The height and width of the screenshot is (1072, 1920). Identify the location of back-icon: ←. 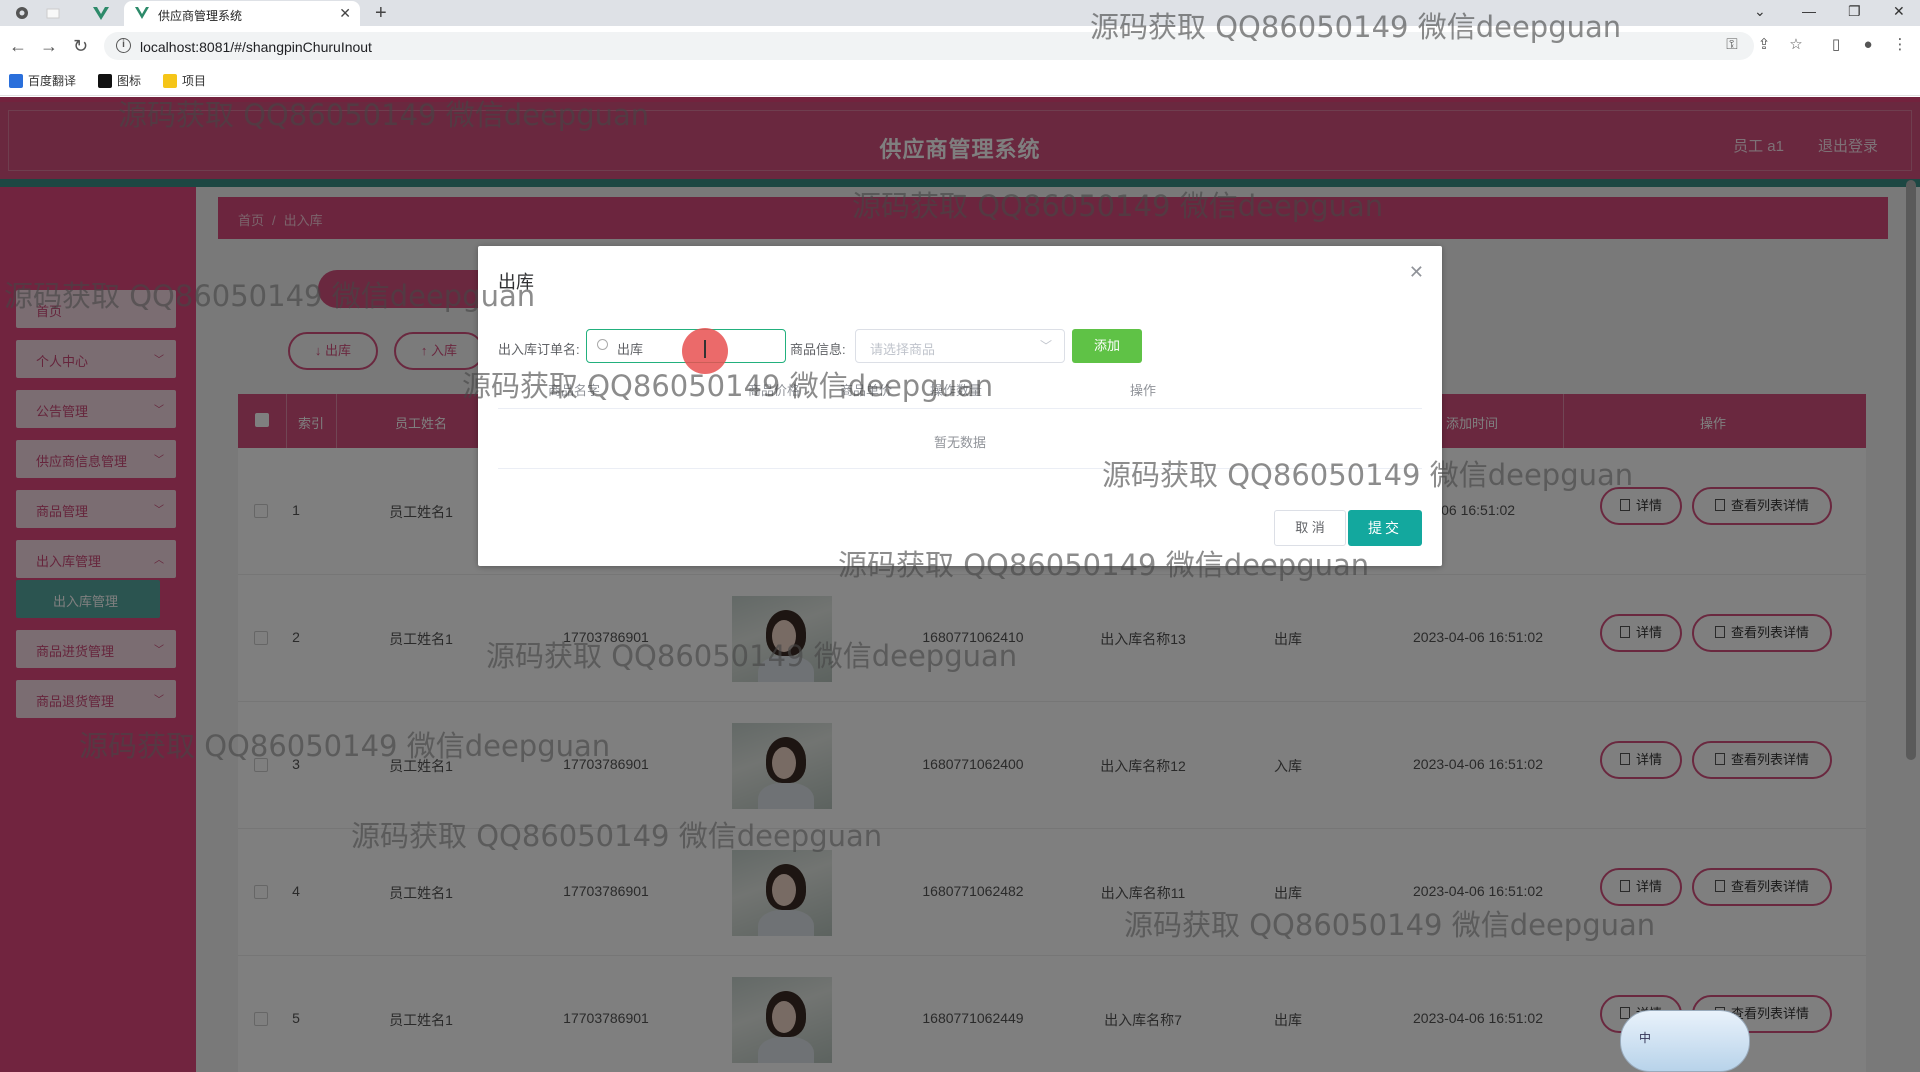
(18, 46).